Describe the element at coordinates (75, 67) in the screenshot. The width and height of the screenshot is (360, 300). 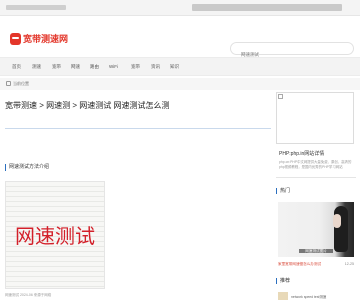
I see `nav-item: 网速` at that location.